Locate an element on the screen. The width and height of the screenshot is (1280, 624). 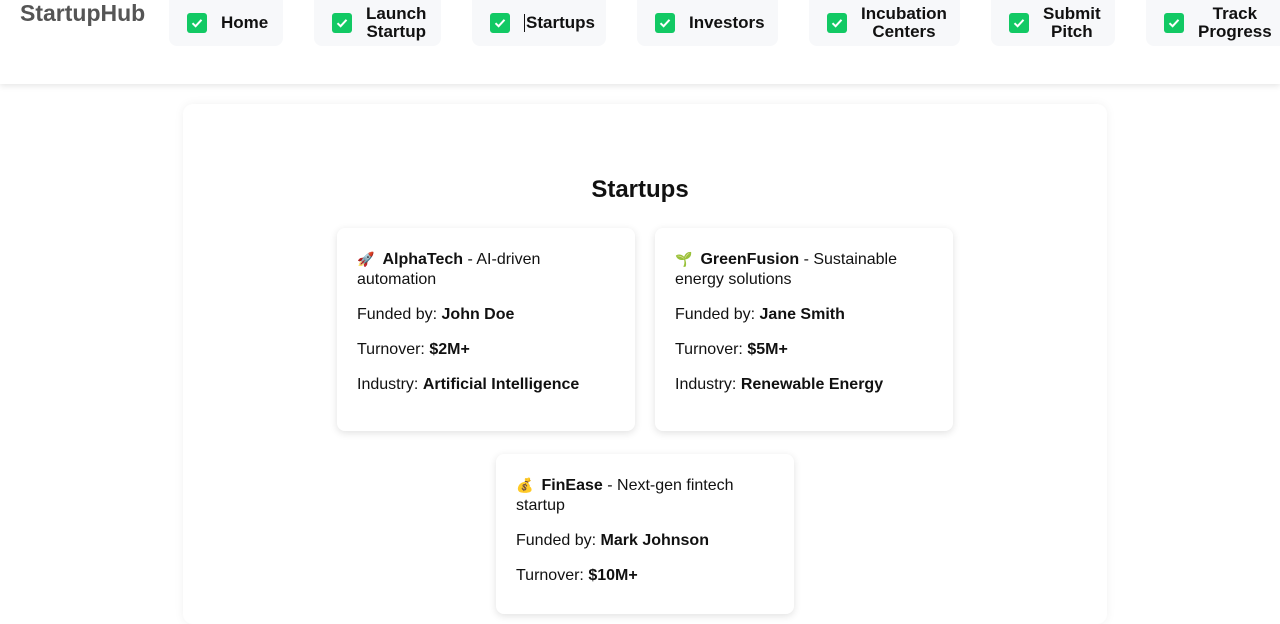
turnover-value: $2M+ is located at coordinates (449, 349).